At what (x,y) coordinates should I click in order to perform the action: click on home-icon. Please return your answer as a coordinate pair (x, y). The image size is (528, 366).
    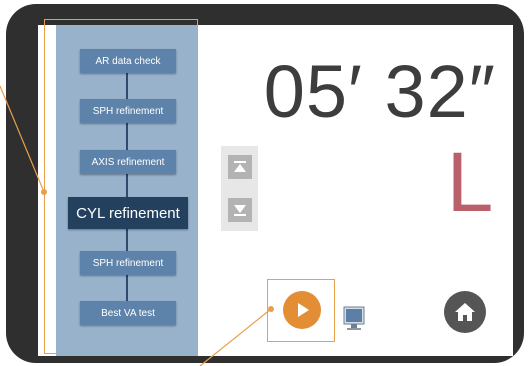
    Looking at the image, I should click on (465, 312).